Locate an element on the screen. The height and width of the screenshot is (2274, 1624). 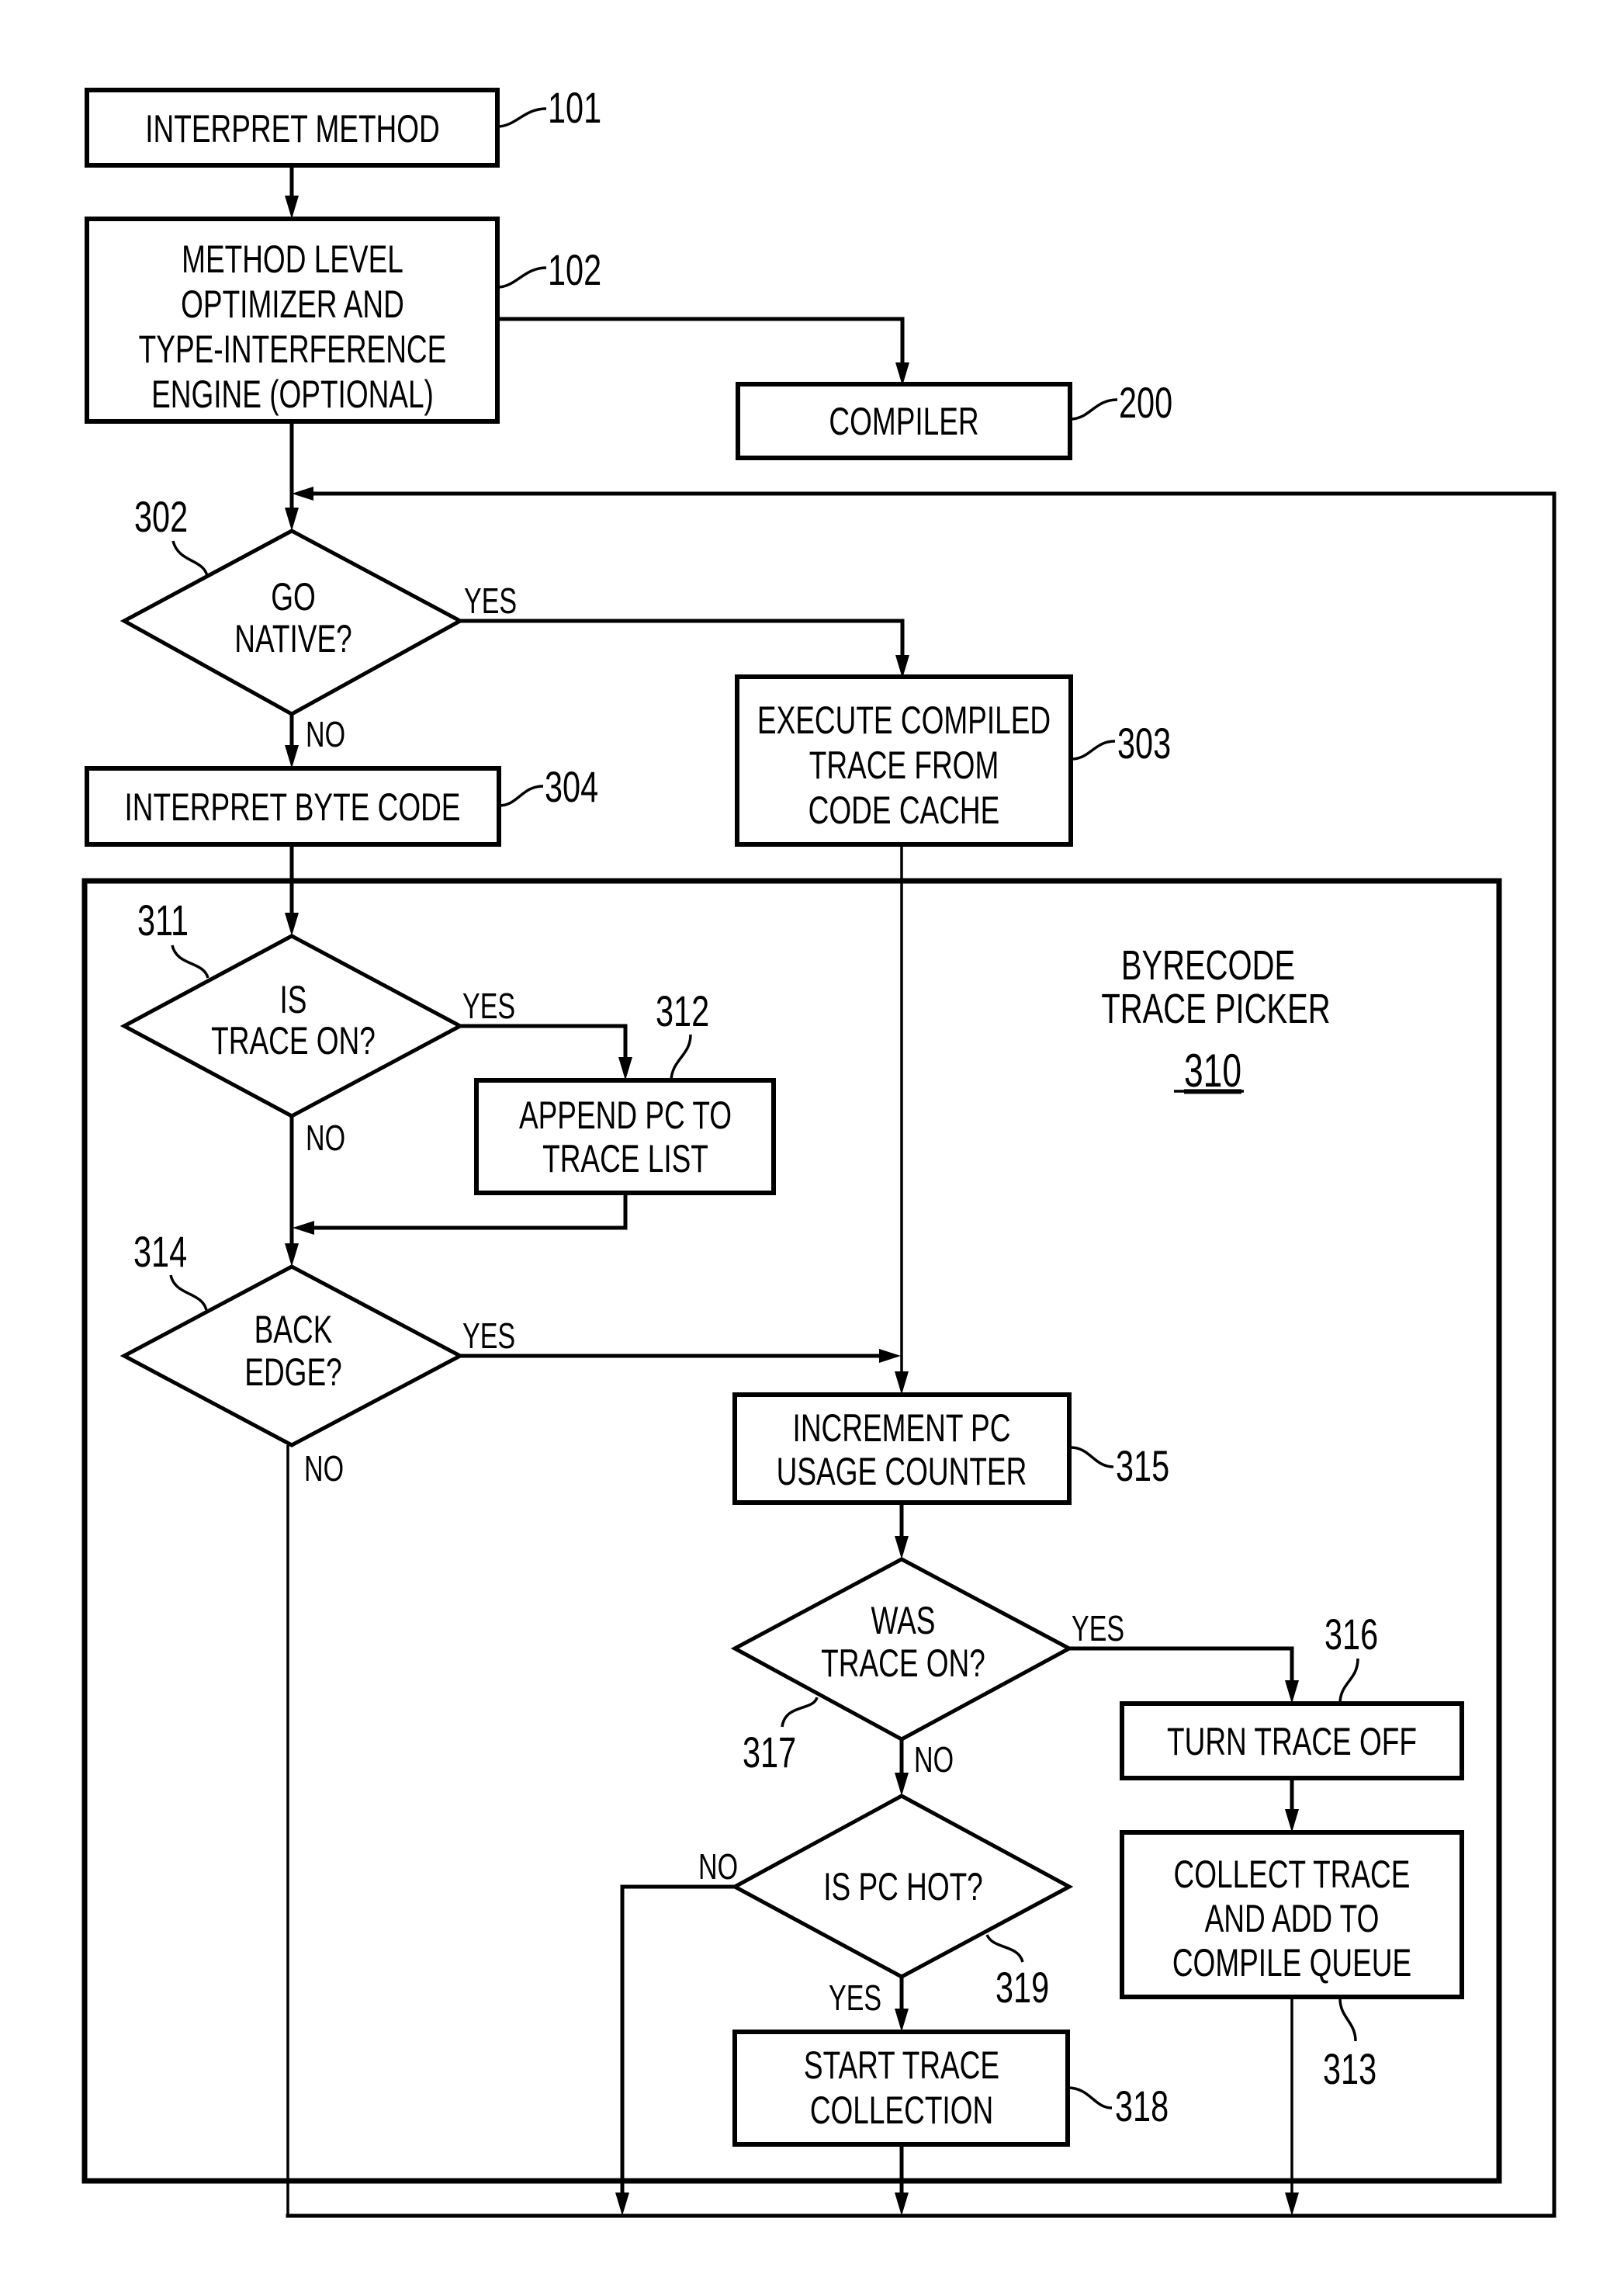
ref-315: 315 is located at coordinates (1142, 1466).